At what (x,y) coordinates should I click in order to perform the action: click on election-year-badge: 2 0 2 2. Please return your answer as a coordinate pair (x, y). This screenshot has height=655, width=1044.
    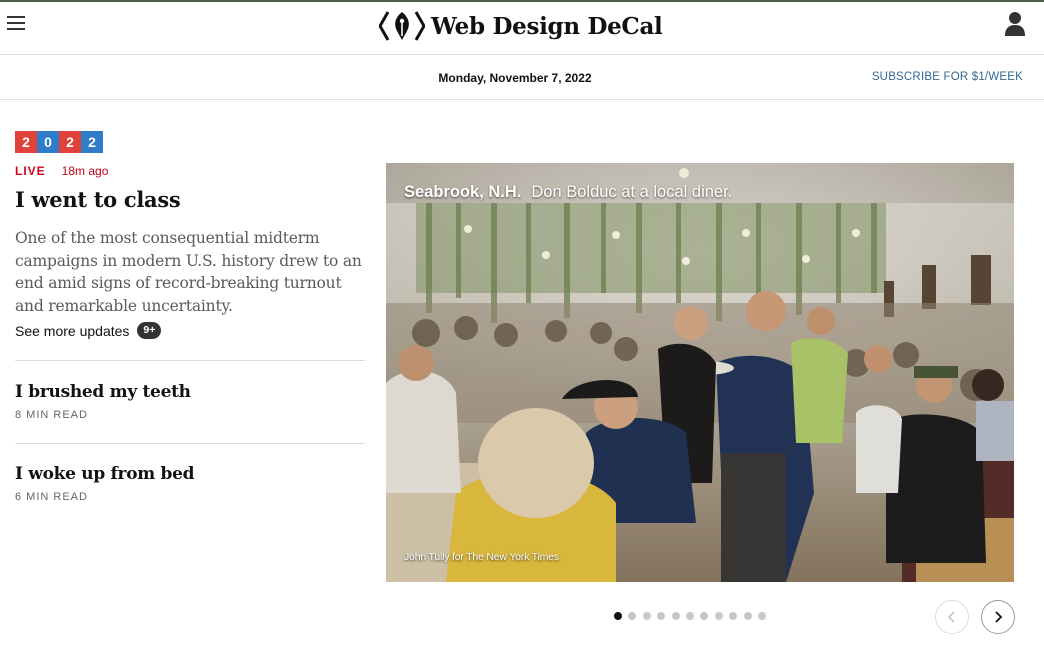
    Looking at the image, I should click on (59, 142).